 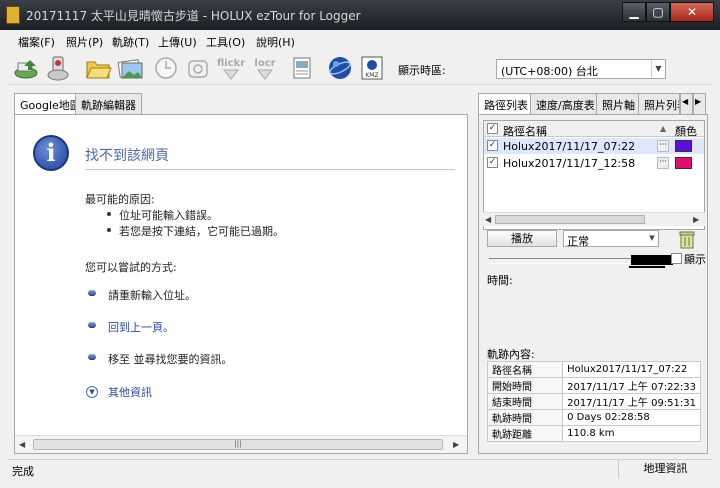 What do you see at coordinates (108, 103) in the screenshot?
I see `tab-track-editor: 軌跡編輯器` at bounding box center [108, 103].